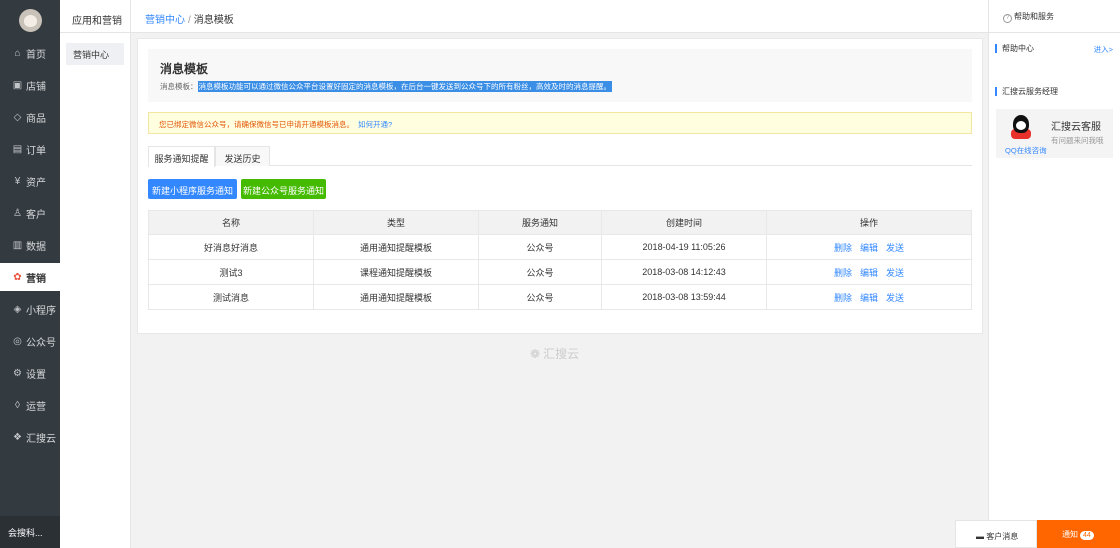 This screenshot has width=1120, height=548. Describe the element at coordinates (30, 20) in the screenshot. I see `avatar` at that location.